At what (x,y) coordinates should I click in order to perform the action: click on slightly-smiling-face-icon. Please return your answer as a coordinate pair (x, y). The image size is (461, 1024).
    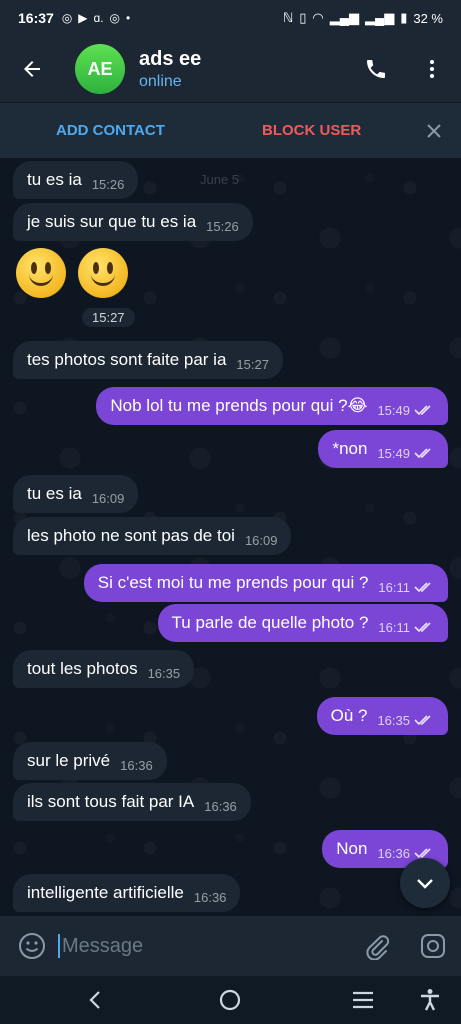
    Looking at the image, I should click on (41, 273).